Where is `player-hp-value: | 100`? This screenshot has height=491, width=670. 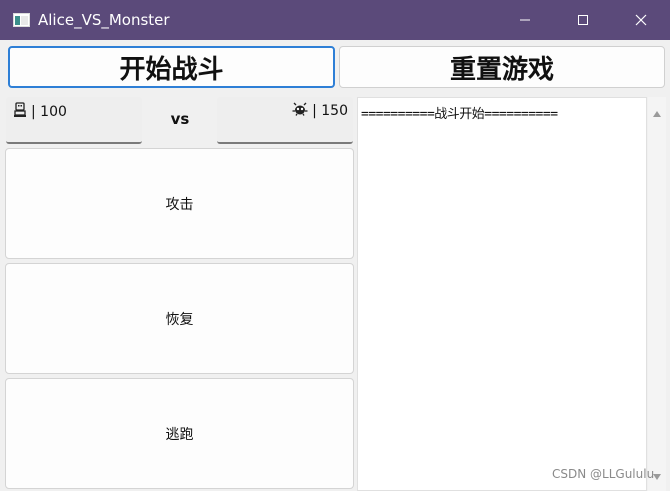
player-hp-value: | 100 is located at coordinates (49, 112).